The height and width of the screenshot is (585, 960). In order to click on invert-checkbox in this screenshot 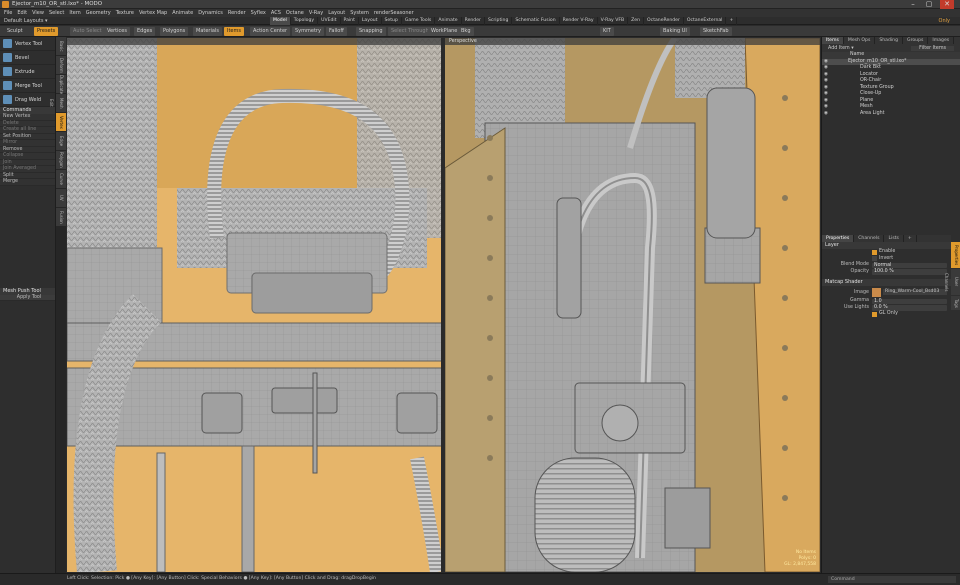, I will do `click(874, 259)`.